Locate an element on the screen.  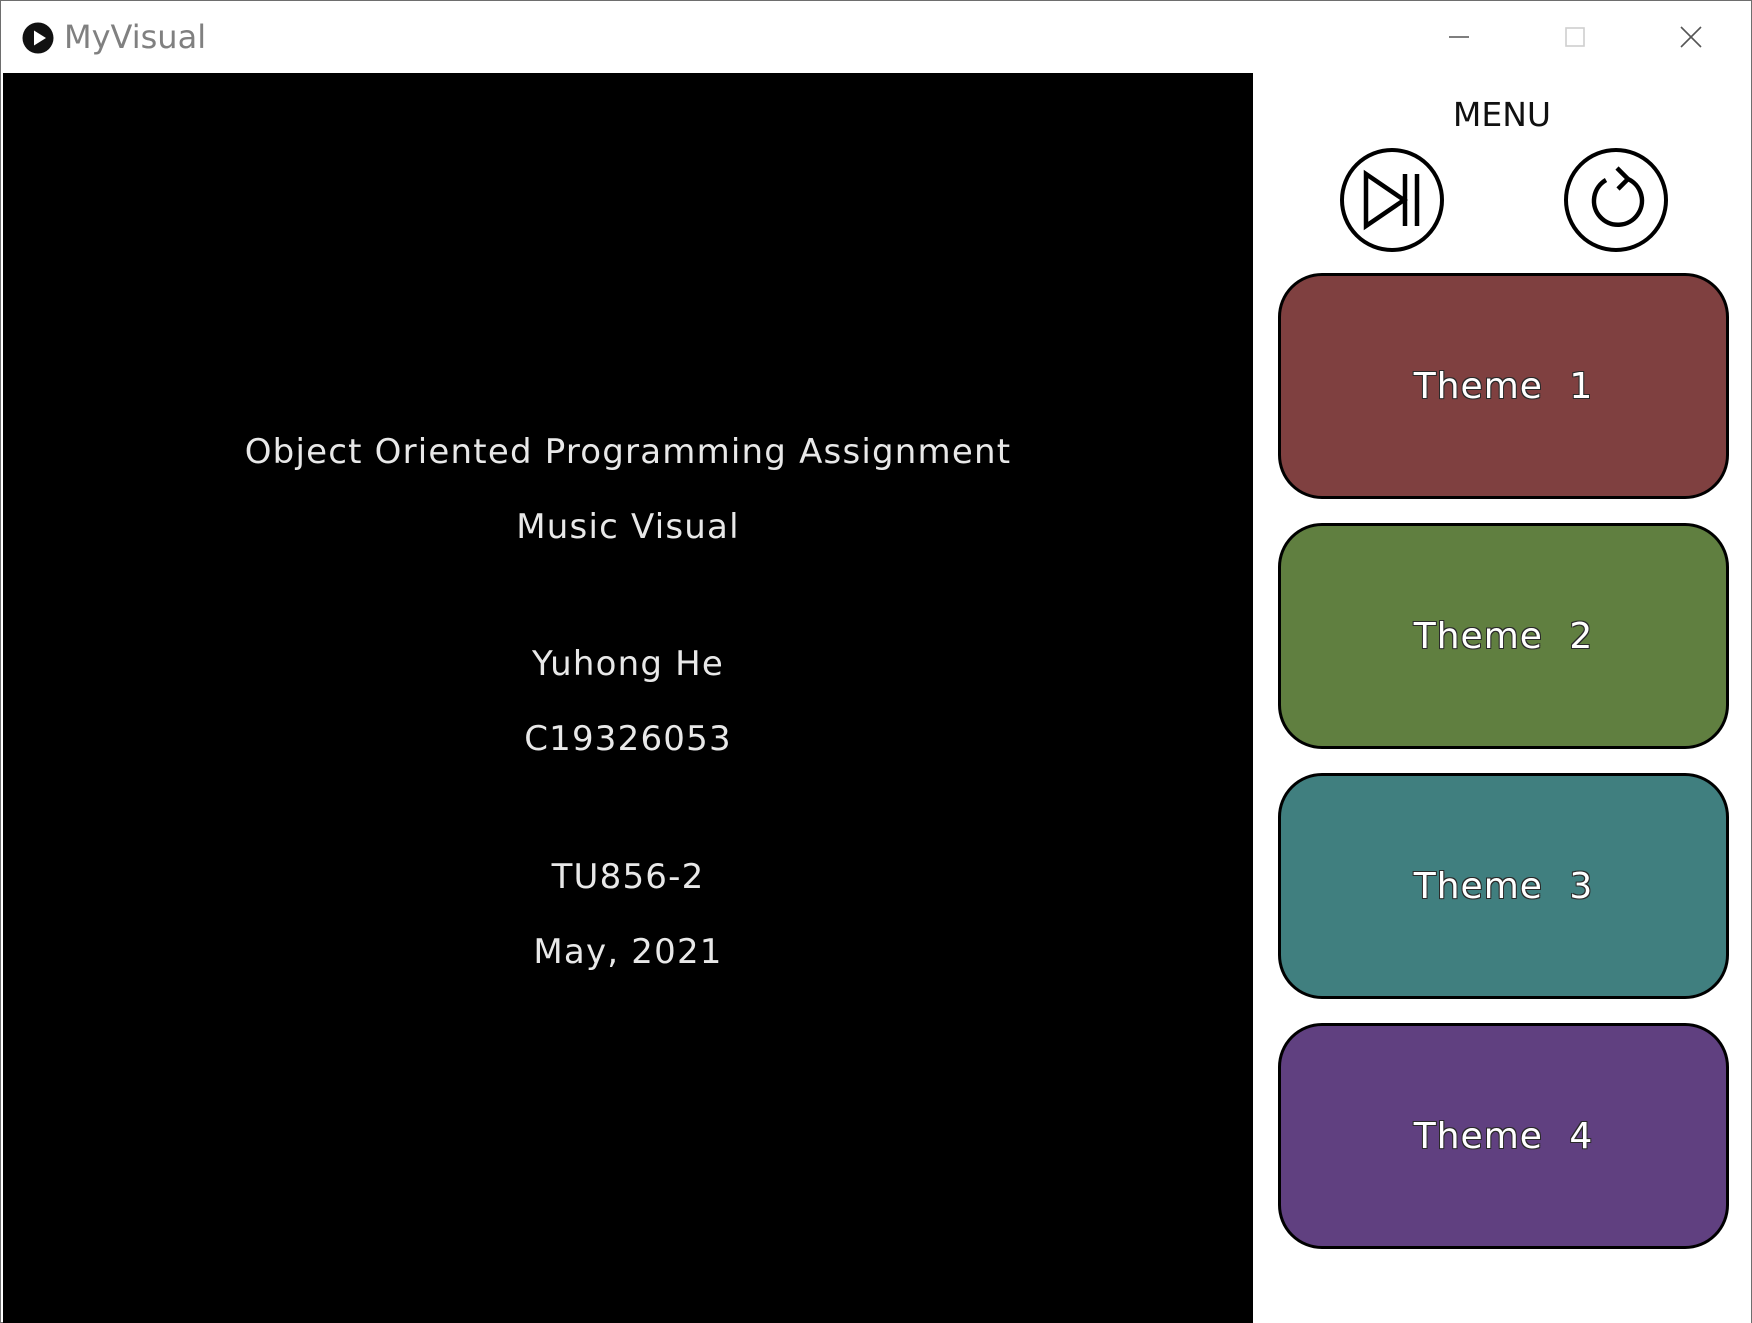
theme-4-button: Theme 4 is located at coordinates (1503, 1136).